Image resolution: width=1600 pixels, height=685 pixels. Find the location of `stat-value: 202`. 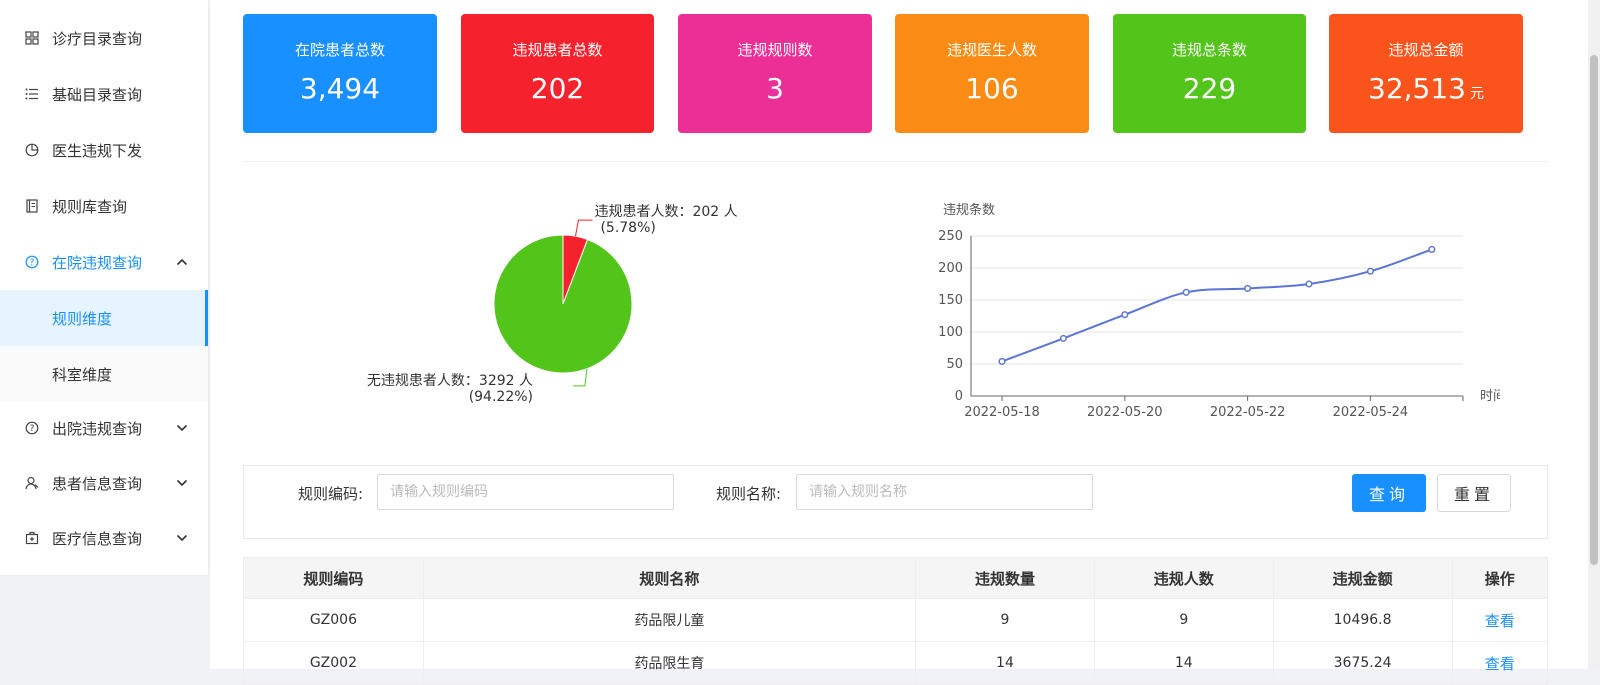

stat-value: 202 is located at coordinates (557, 88).